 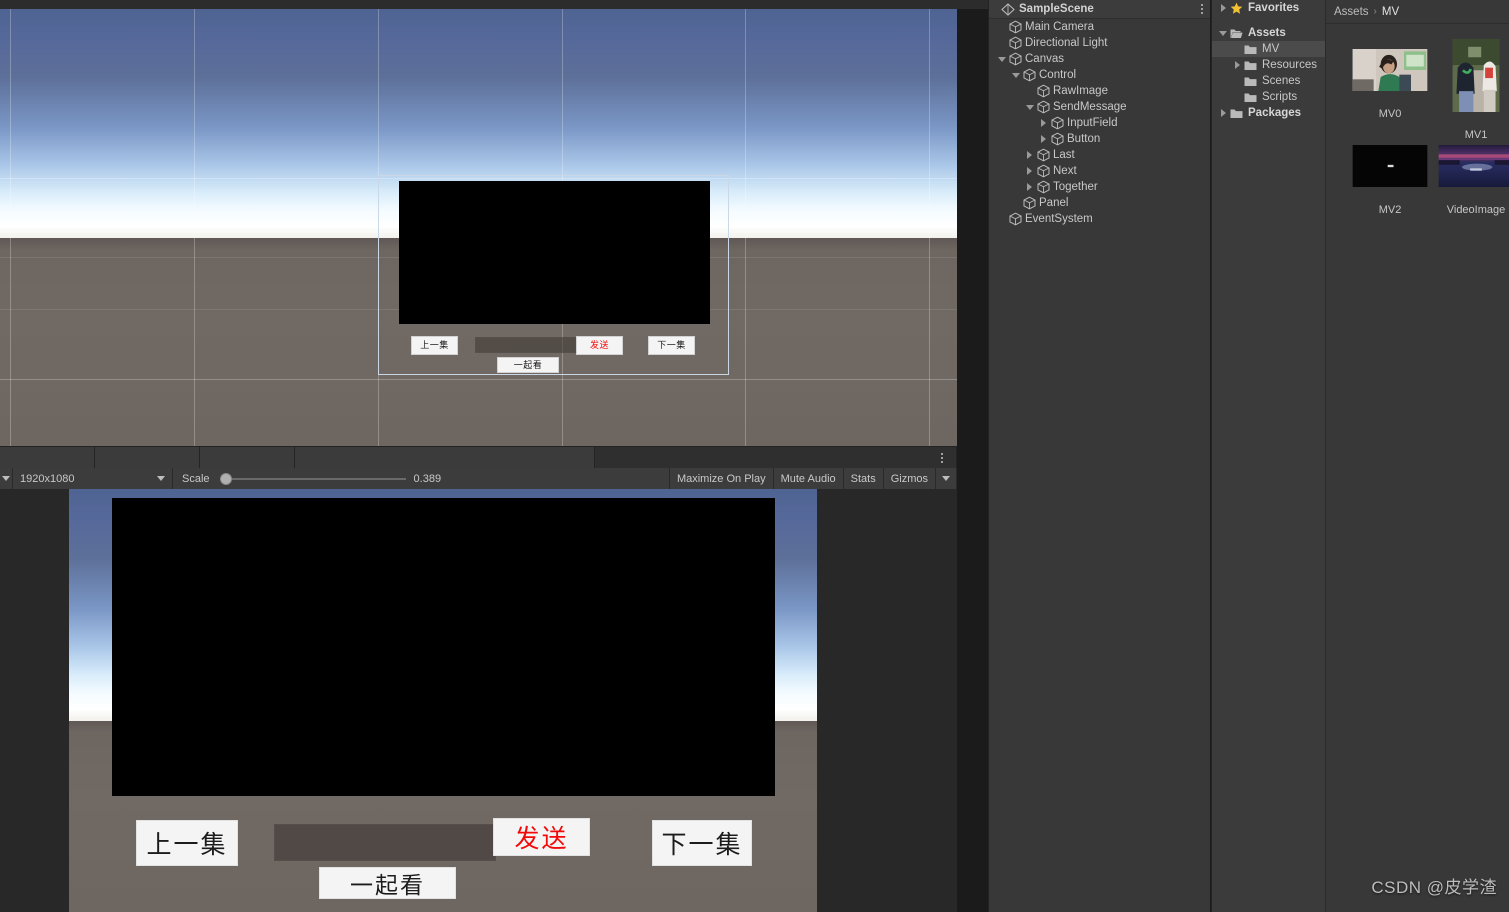 What do you see at coordinates (553, 275) in the screenshot?
I see `scene-canvas-rect-gizmo: 上一集 发送 下一集 一起看` at bounding box center [553, 275].